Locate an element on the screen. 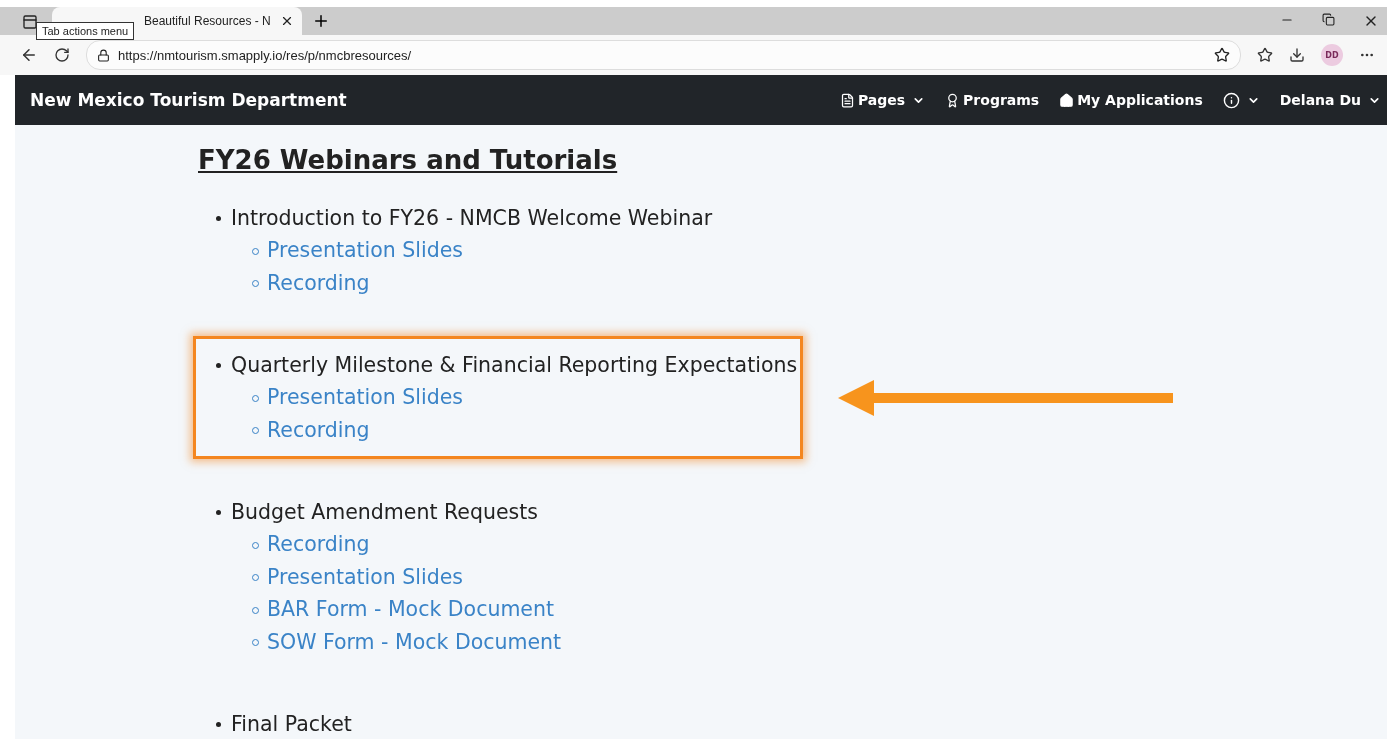 The image size is (1387, 739). section-title: Introduction to FY26 - NMCB Welcome Webinar is located at coordinates (472, 218).